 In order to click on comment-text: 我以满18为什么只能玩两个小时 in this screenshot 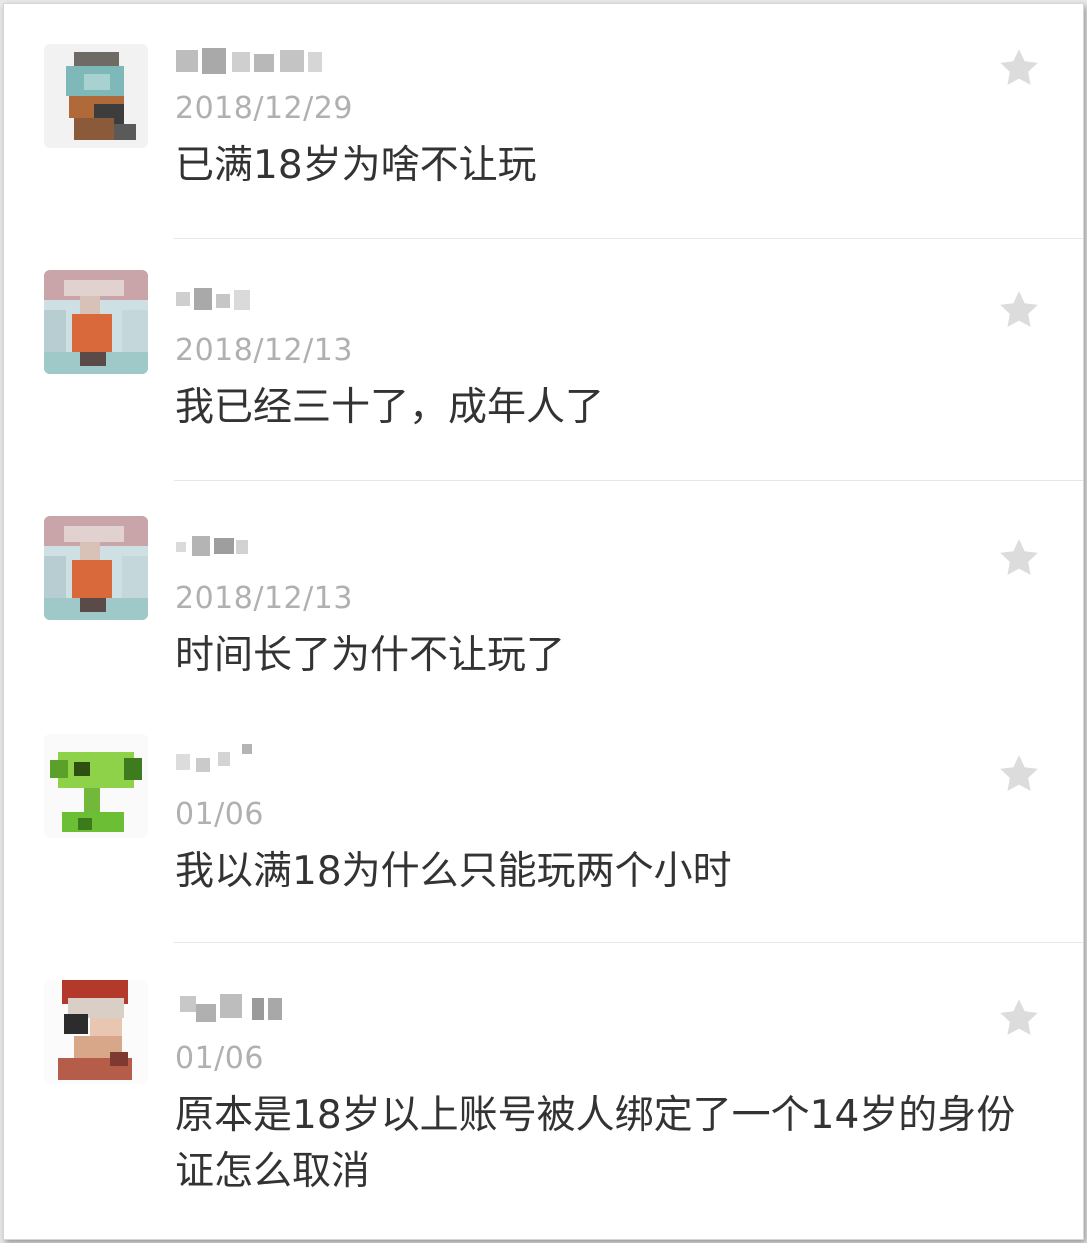, I will do `click(453, 871)`.